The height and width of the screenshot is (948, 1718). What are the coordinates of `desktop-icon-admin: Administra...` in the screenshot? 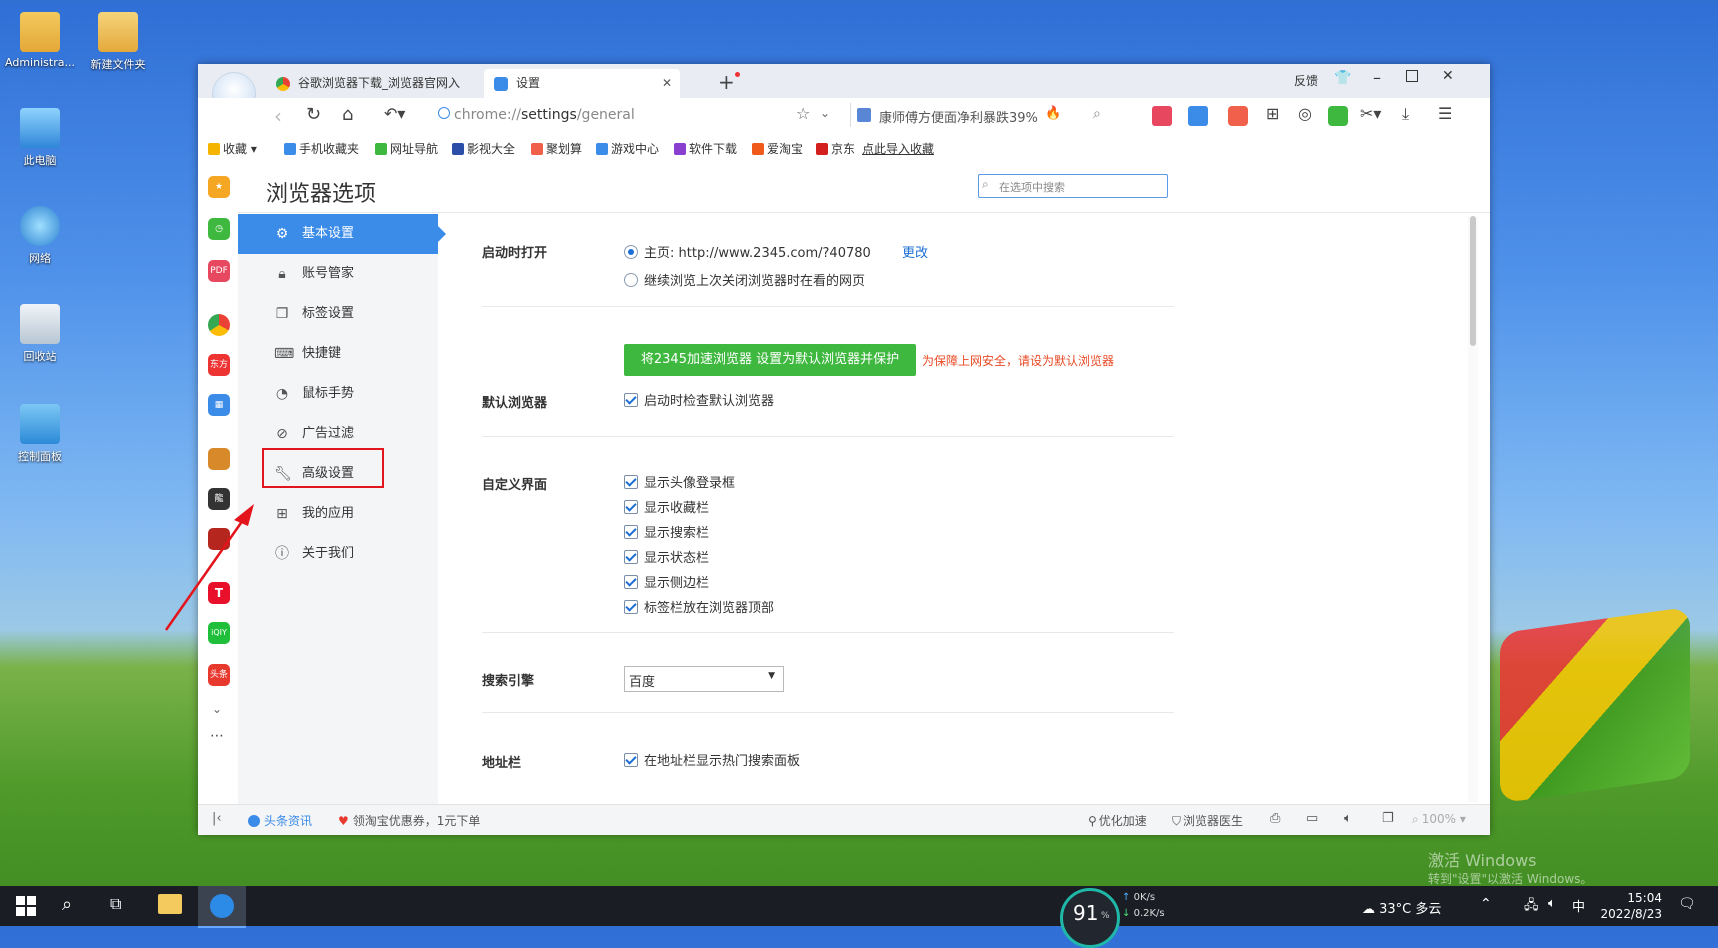 It's located at (40, 40).